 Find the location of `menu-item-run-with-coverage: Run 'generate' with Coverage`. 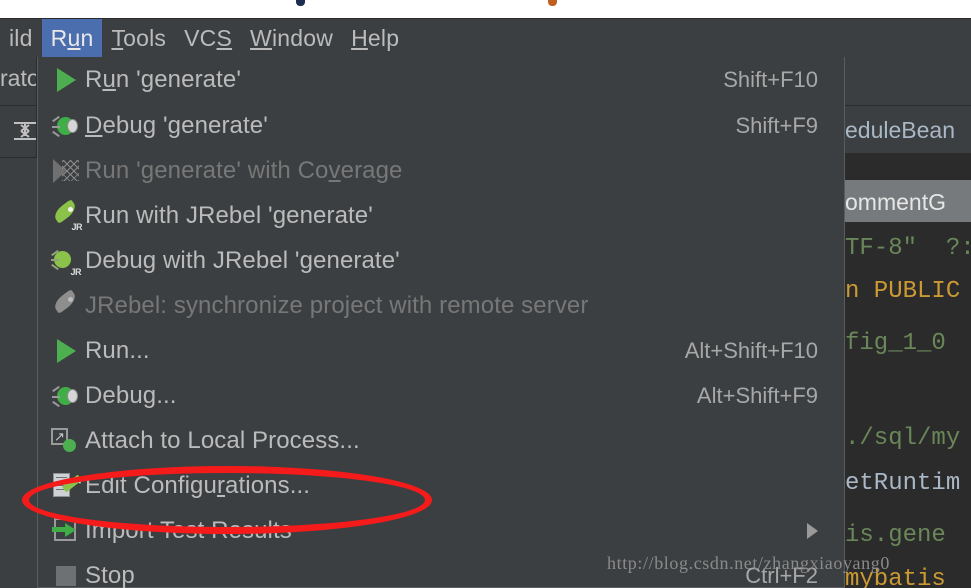

menu-item-run-with-coverage: Run 'generate' with Coverage is located at coordinates (441, 170).